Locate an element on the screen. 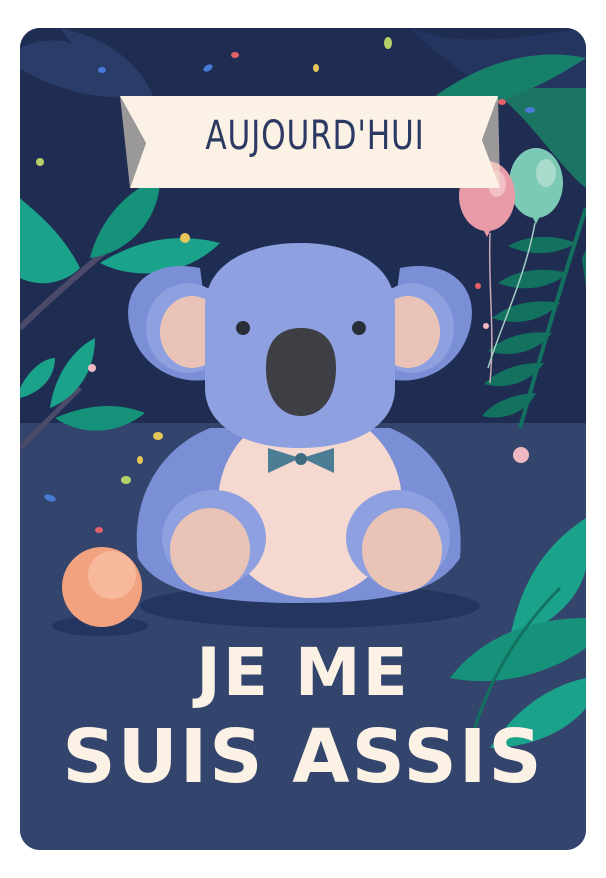 The width and height of the screenshot is (606, 878). headline-line-2: SUIS ASSIS is located at coordinates (303, 757).